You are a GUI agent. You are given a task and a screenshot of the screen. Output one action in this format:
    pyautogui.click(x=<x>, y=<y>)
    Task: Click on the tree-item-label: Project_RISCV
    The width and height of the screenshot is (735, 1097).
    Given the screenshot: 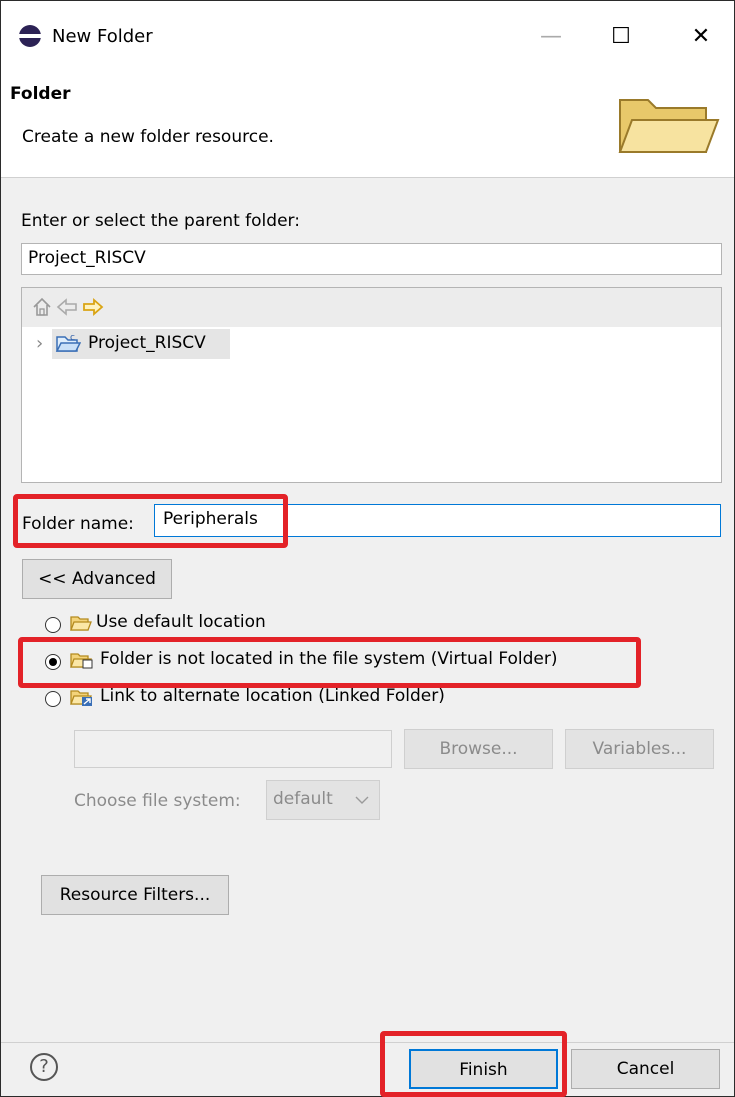 What is the action you would take?
    pyautogui.click(x=147, y=343)
    